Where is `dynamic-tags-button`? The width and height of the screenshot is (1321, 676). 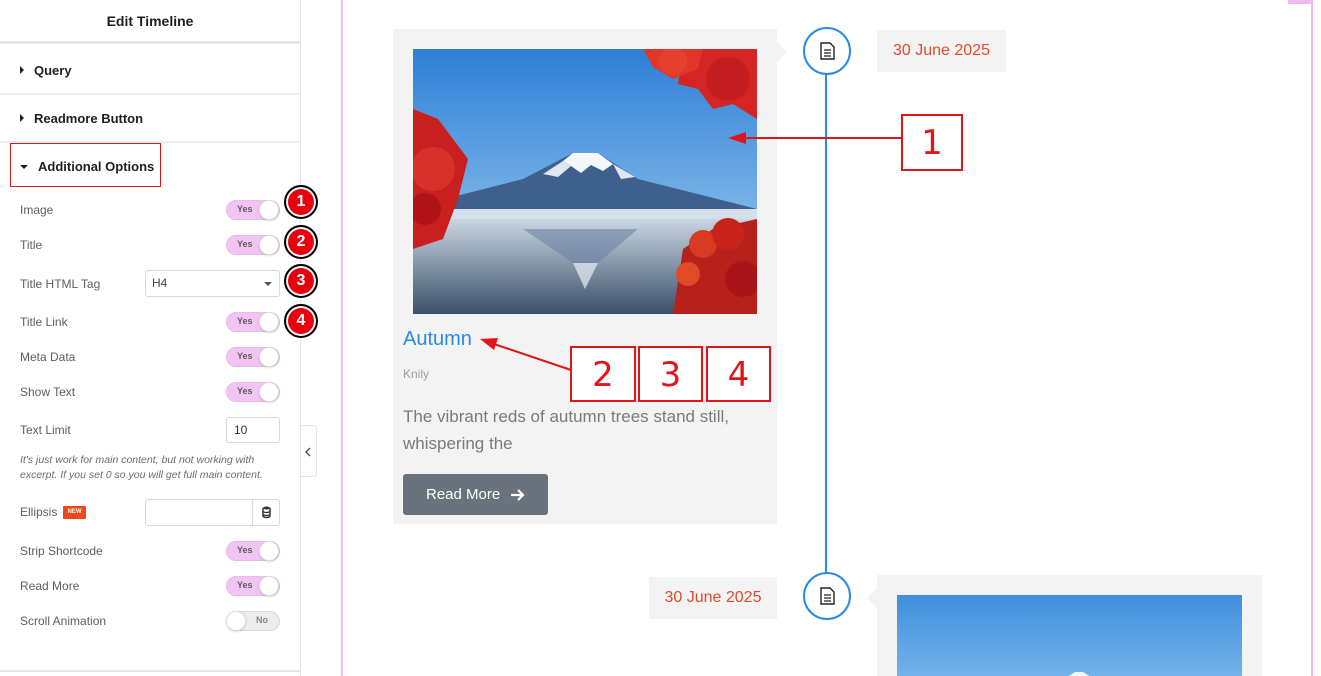
dynamic-tags-button is located at coordinates (265, 512).